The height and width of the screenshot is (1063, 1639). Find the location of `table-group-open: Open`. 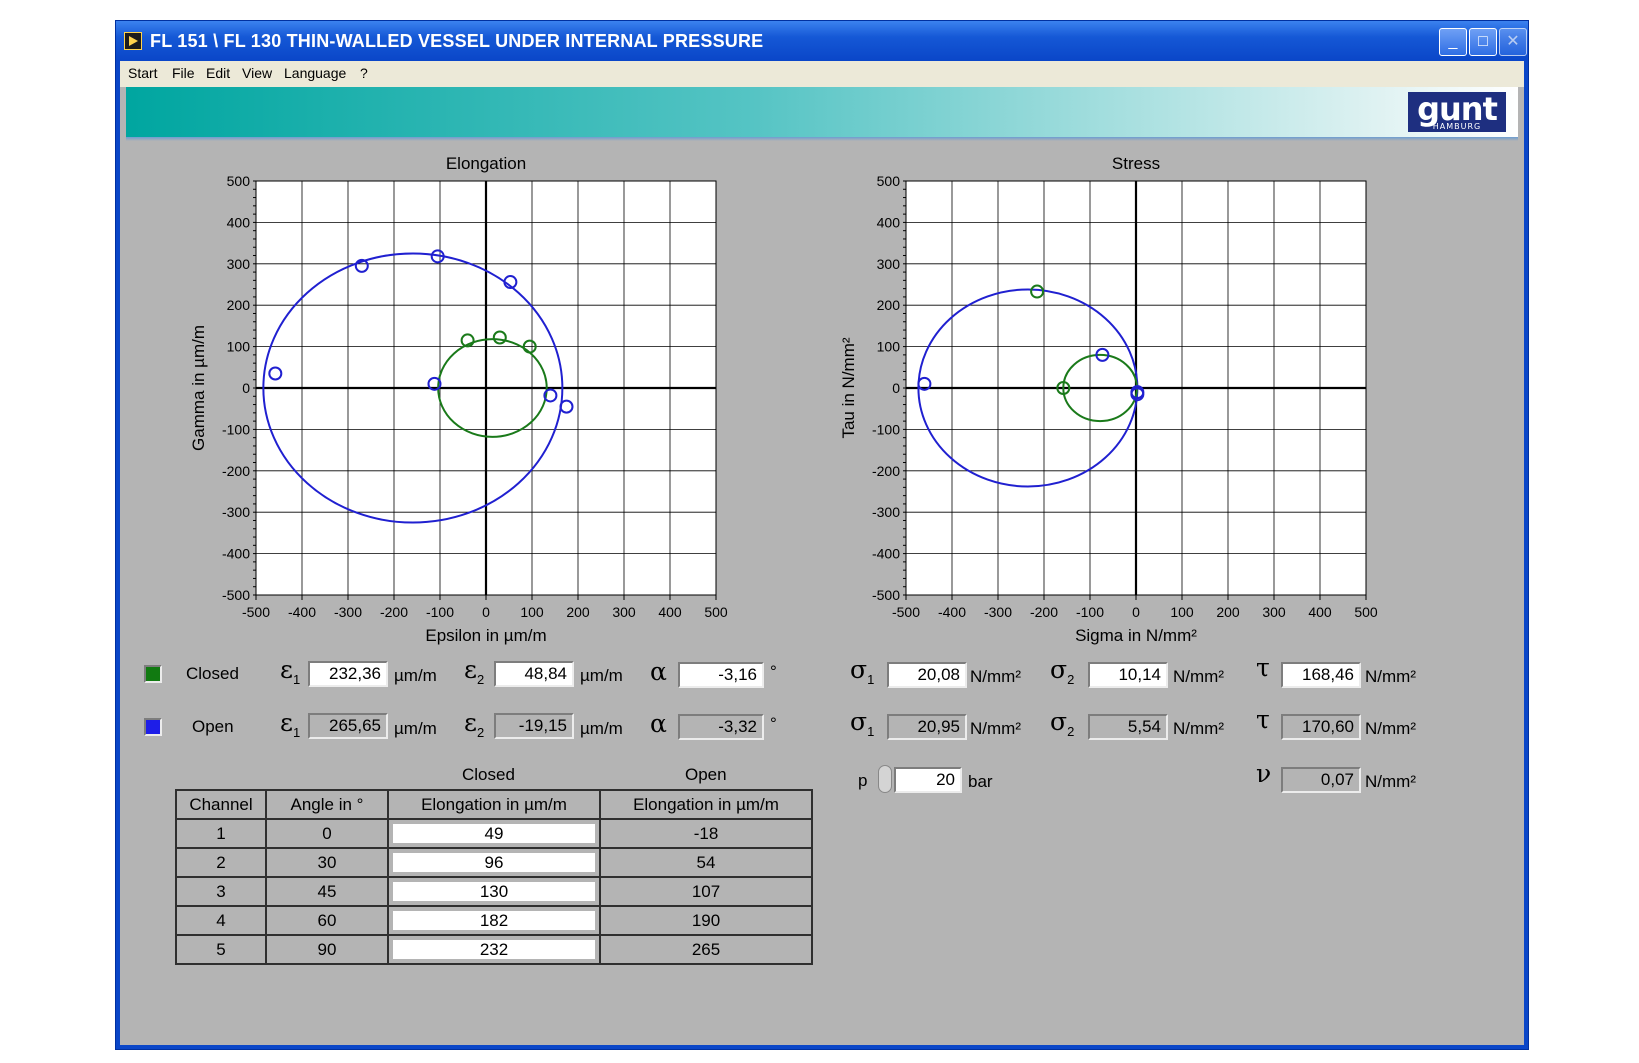

table-group-open: Open is located at coordinates (706, 774).